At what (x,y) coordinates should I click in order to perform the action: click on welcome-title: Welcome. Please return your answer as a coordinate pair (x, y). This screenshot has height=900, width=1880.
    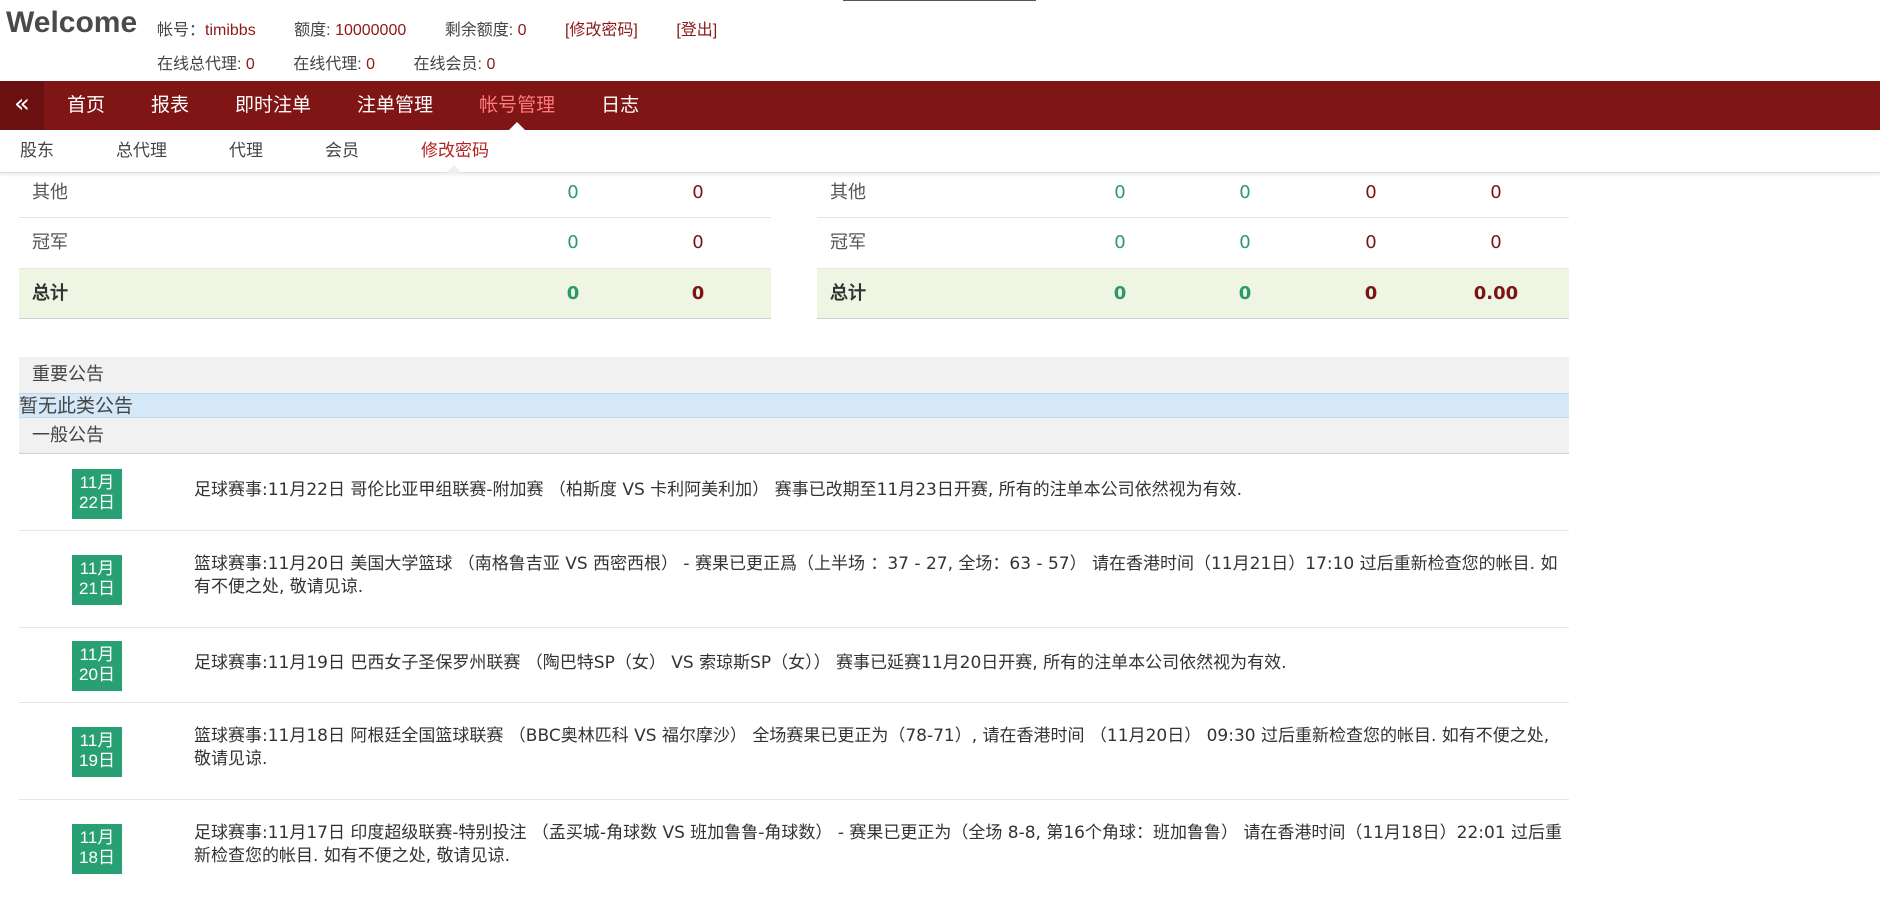
    Looking at the image, I should click on (72, 22).